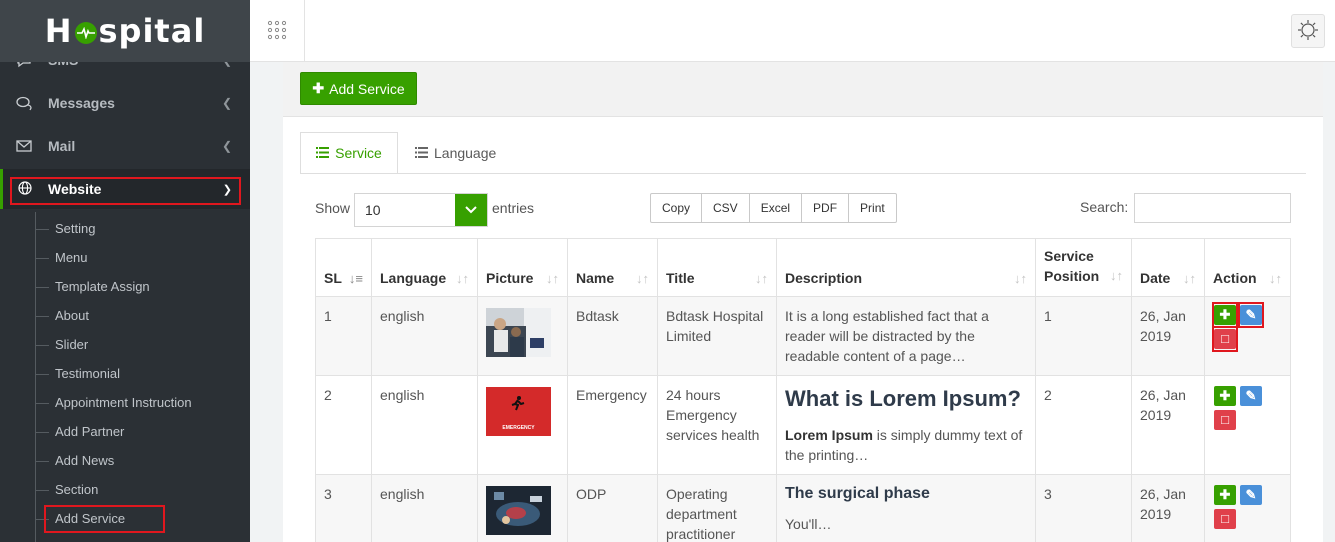  I want to click on submenu-item-add-partner: Add Partner, so click(79, 431).